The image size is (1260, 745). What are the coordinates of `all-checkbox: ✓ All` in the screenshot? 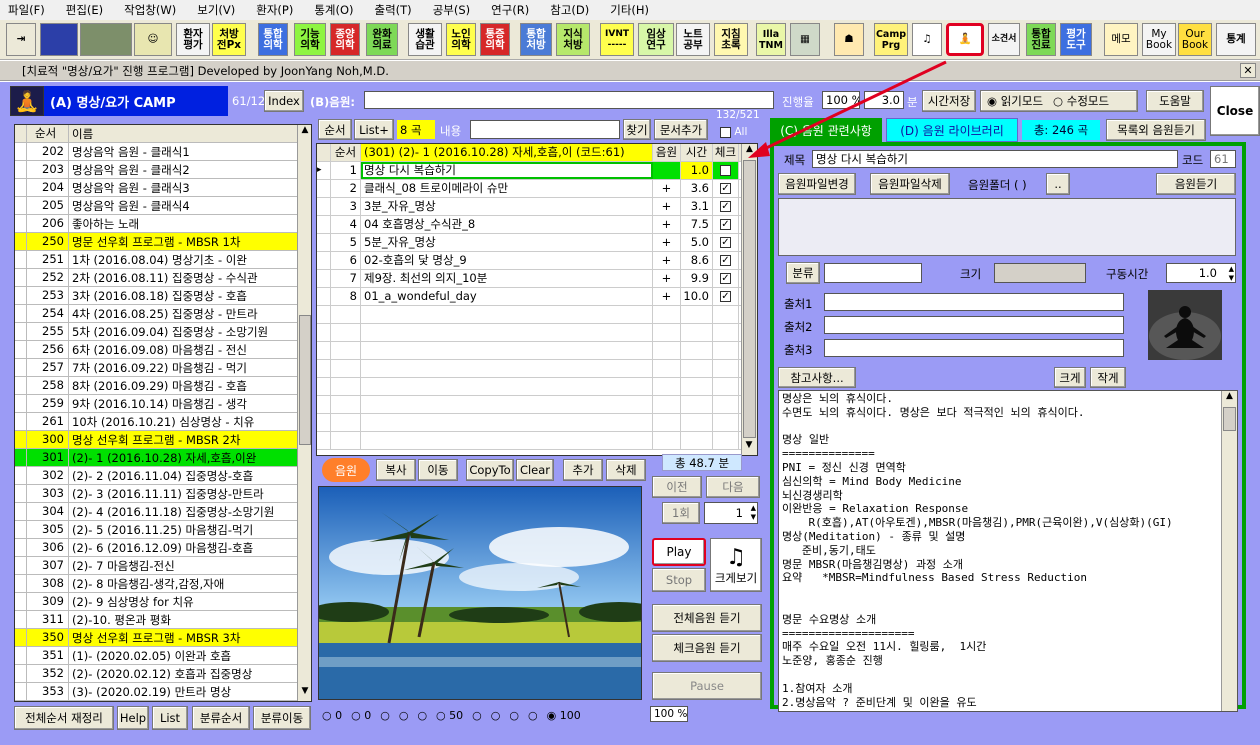 It's located at (733, 132).